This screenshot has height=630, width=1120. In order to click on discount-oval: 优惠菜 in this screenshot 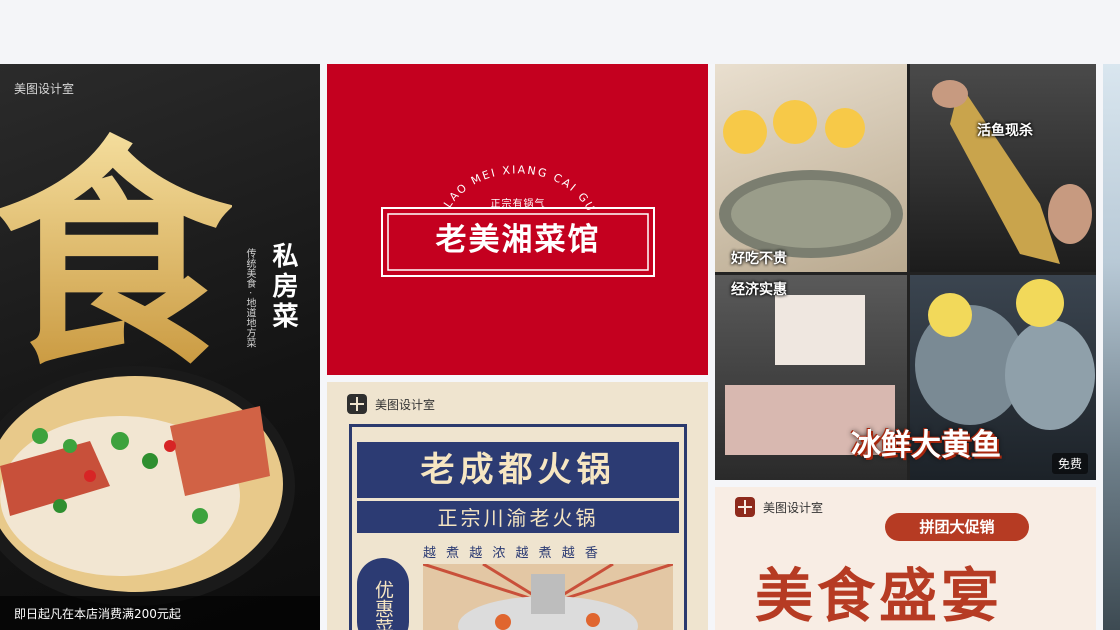, I will do `click(383, 594)`.